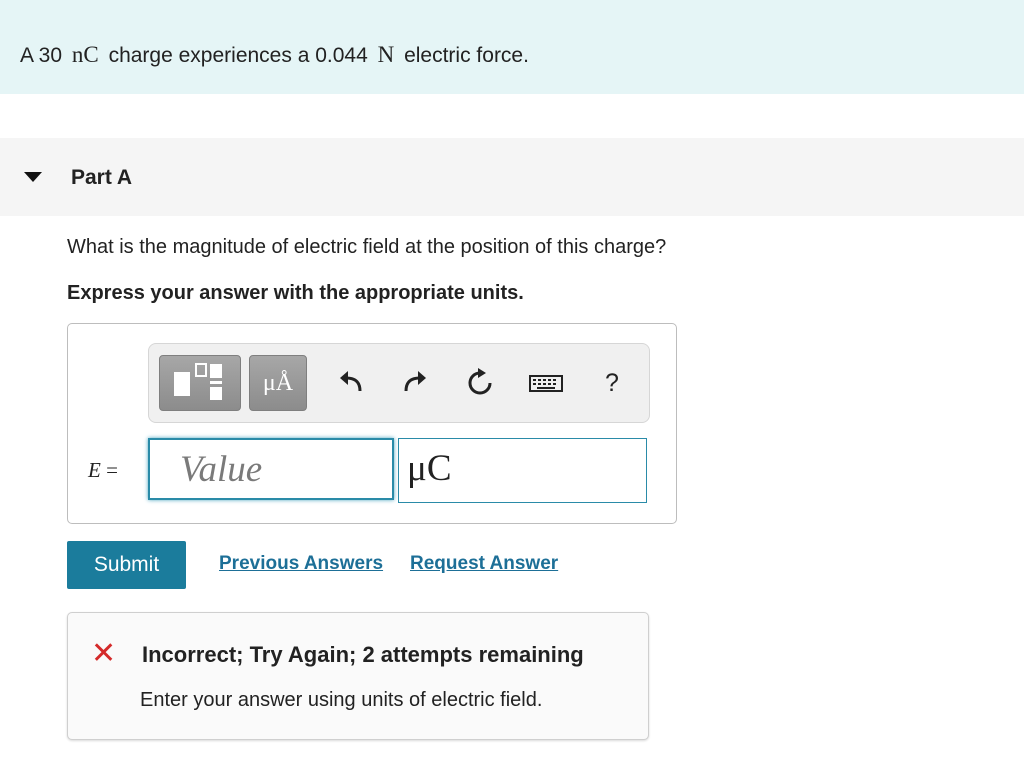  I want to click on answer-variable-label: E =, so click(103, 470).